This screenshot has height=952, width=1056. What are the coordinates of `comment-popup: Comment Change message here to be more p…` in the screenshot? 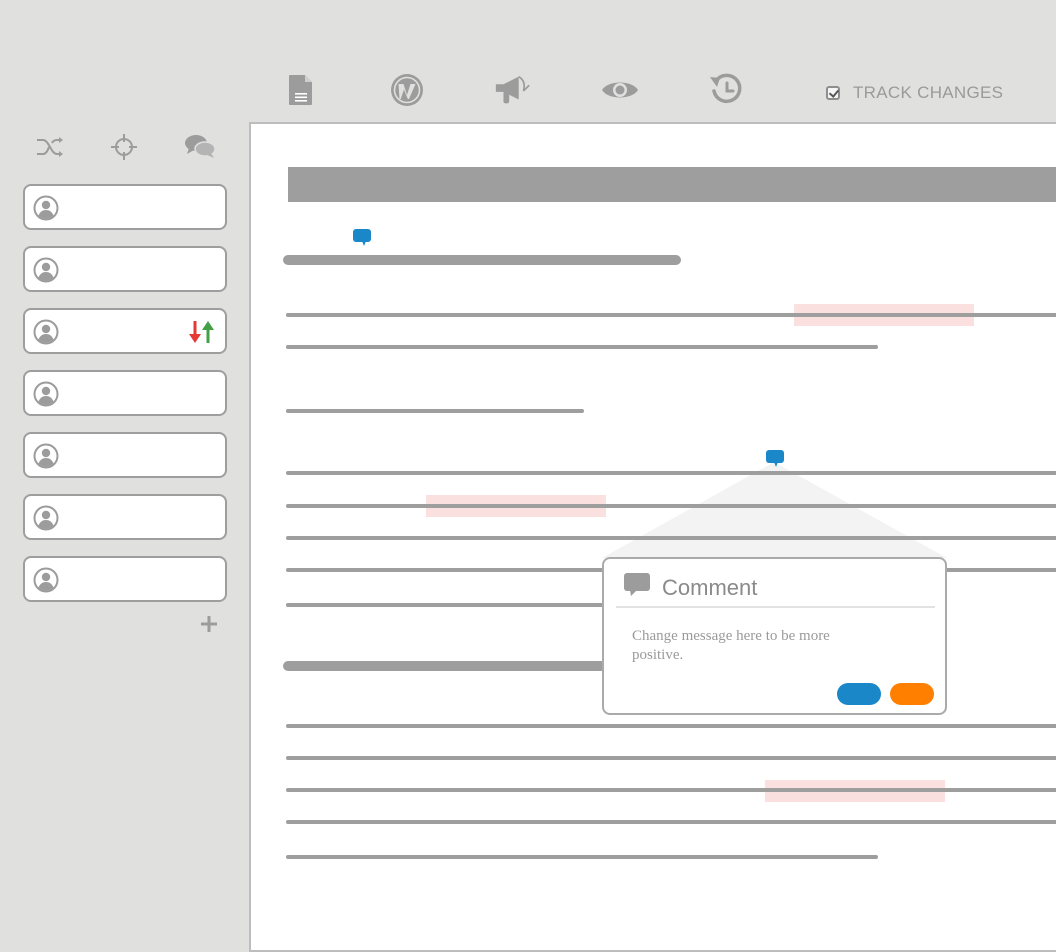 It's located at (774, 636).